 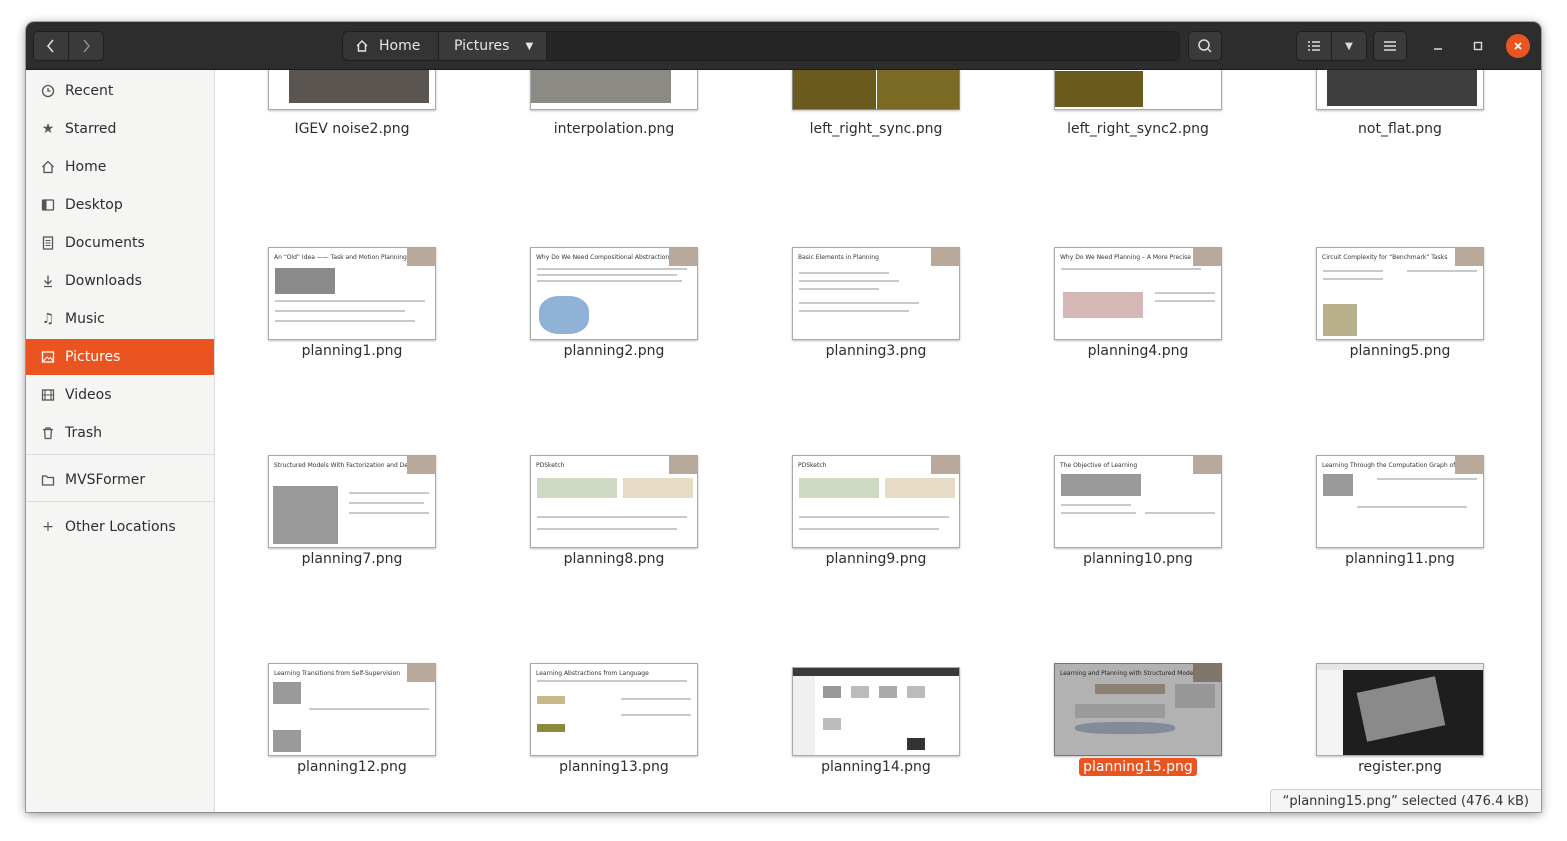 I want to click on file-item: PDSketch planning9.png, so click(x=857, y=525).